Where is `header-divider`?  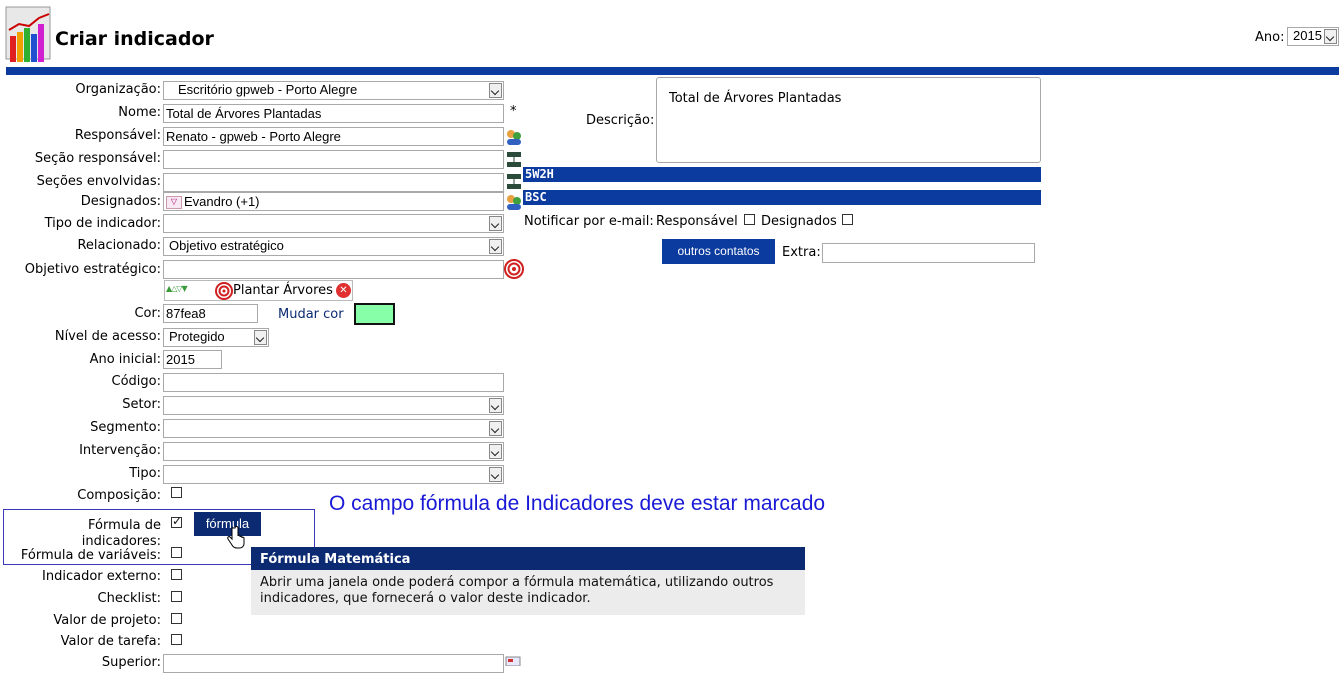
header-divider is located at coordinates (672, 71).